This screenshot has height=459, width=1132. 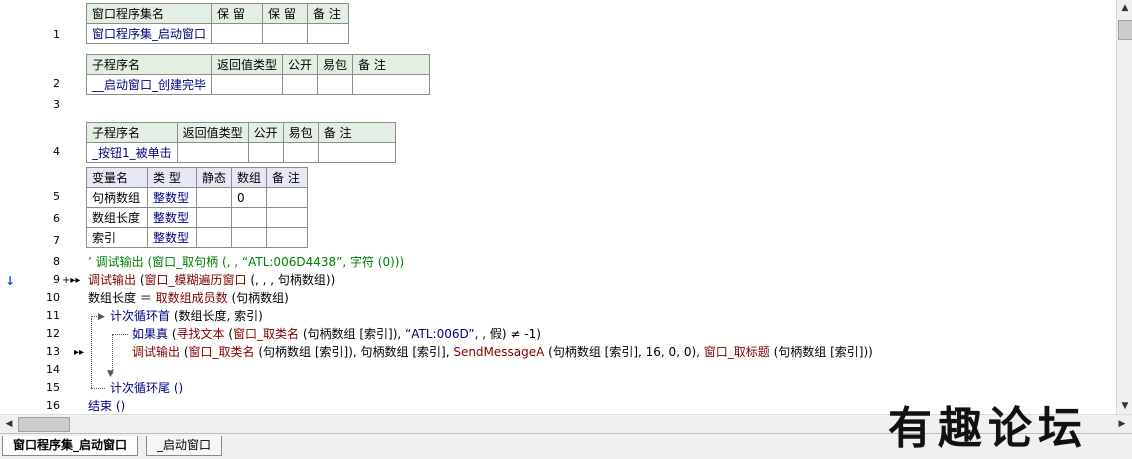 I want to click on if-flow-line, so click(x=120, y=334).